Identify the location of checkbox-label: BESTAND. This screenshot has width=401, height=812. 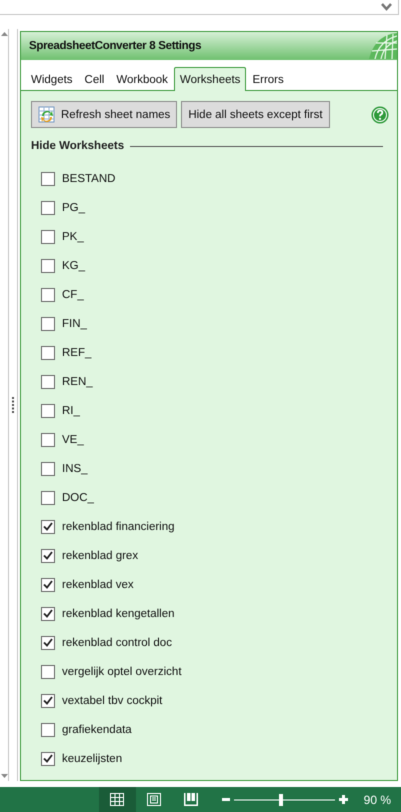
(89, 178).